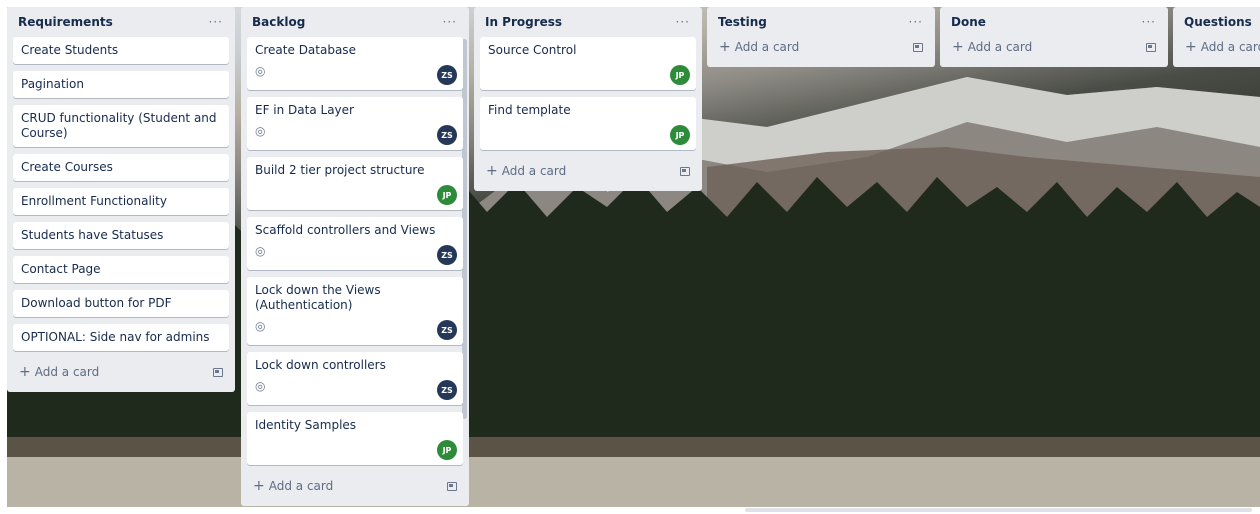 The height and width of the screenshot is (514, 1260). I want to click on card: Source Control JP, so click(588, 63).